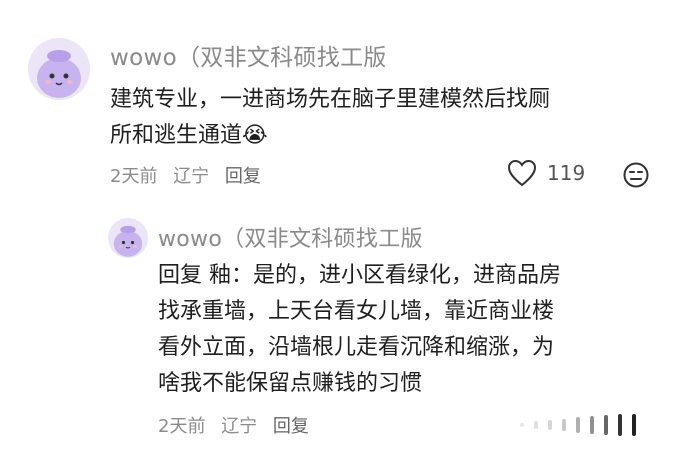 The width and height of the screenshot is (690, 454). I want to click on reply-text-line: 回复 釉：是的，进小区看绿化，进商品房, so click(359, 275).